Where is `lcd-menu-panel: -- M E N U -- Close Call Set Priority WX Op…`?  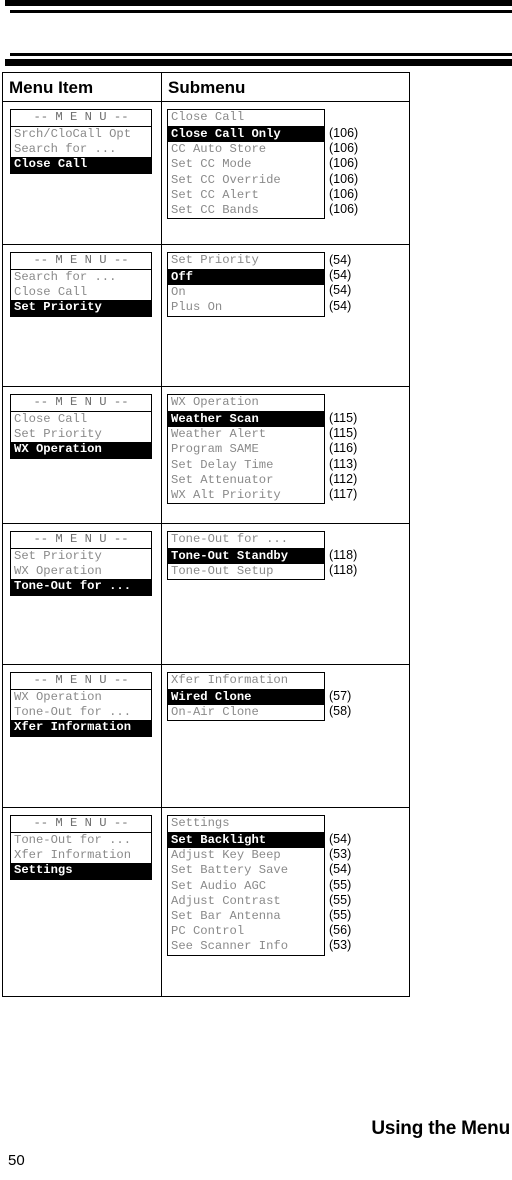 lcd-menu-panel: -- M E N U -- Close Call Set Priority WX Op… is located at coordinates (81, 426).